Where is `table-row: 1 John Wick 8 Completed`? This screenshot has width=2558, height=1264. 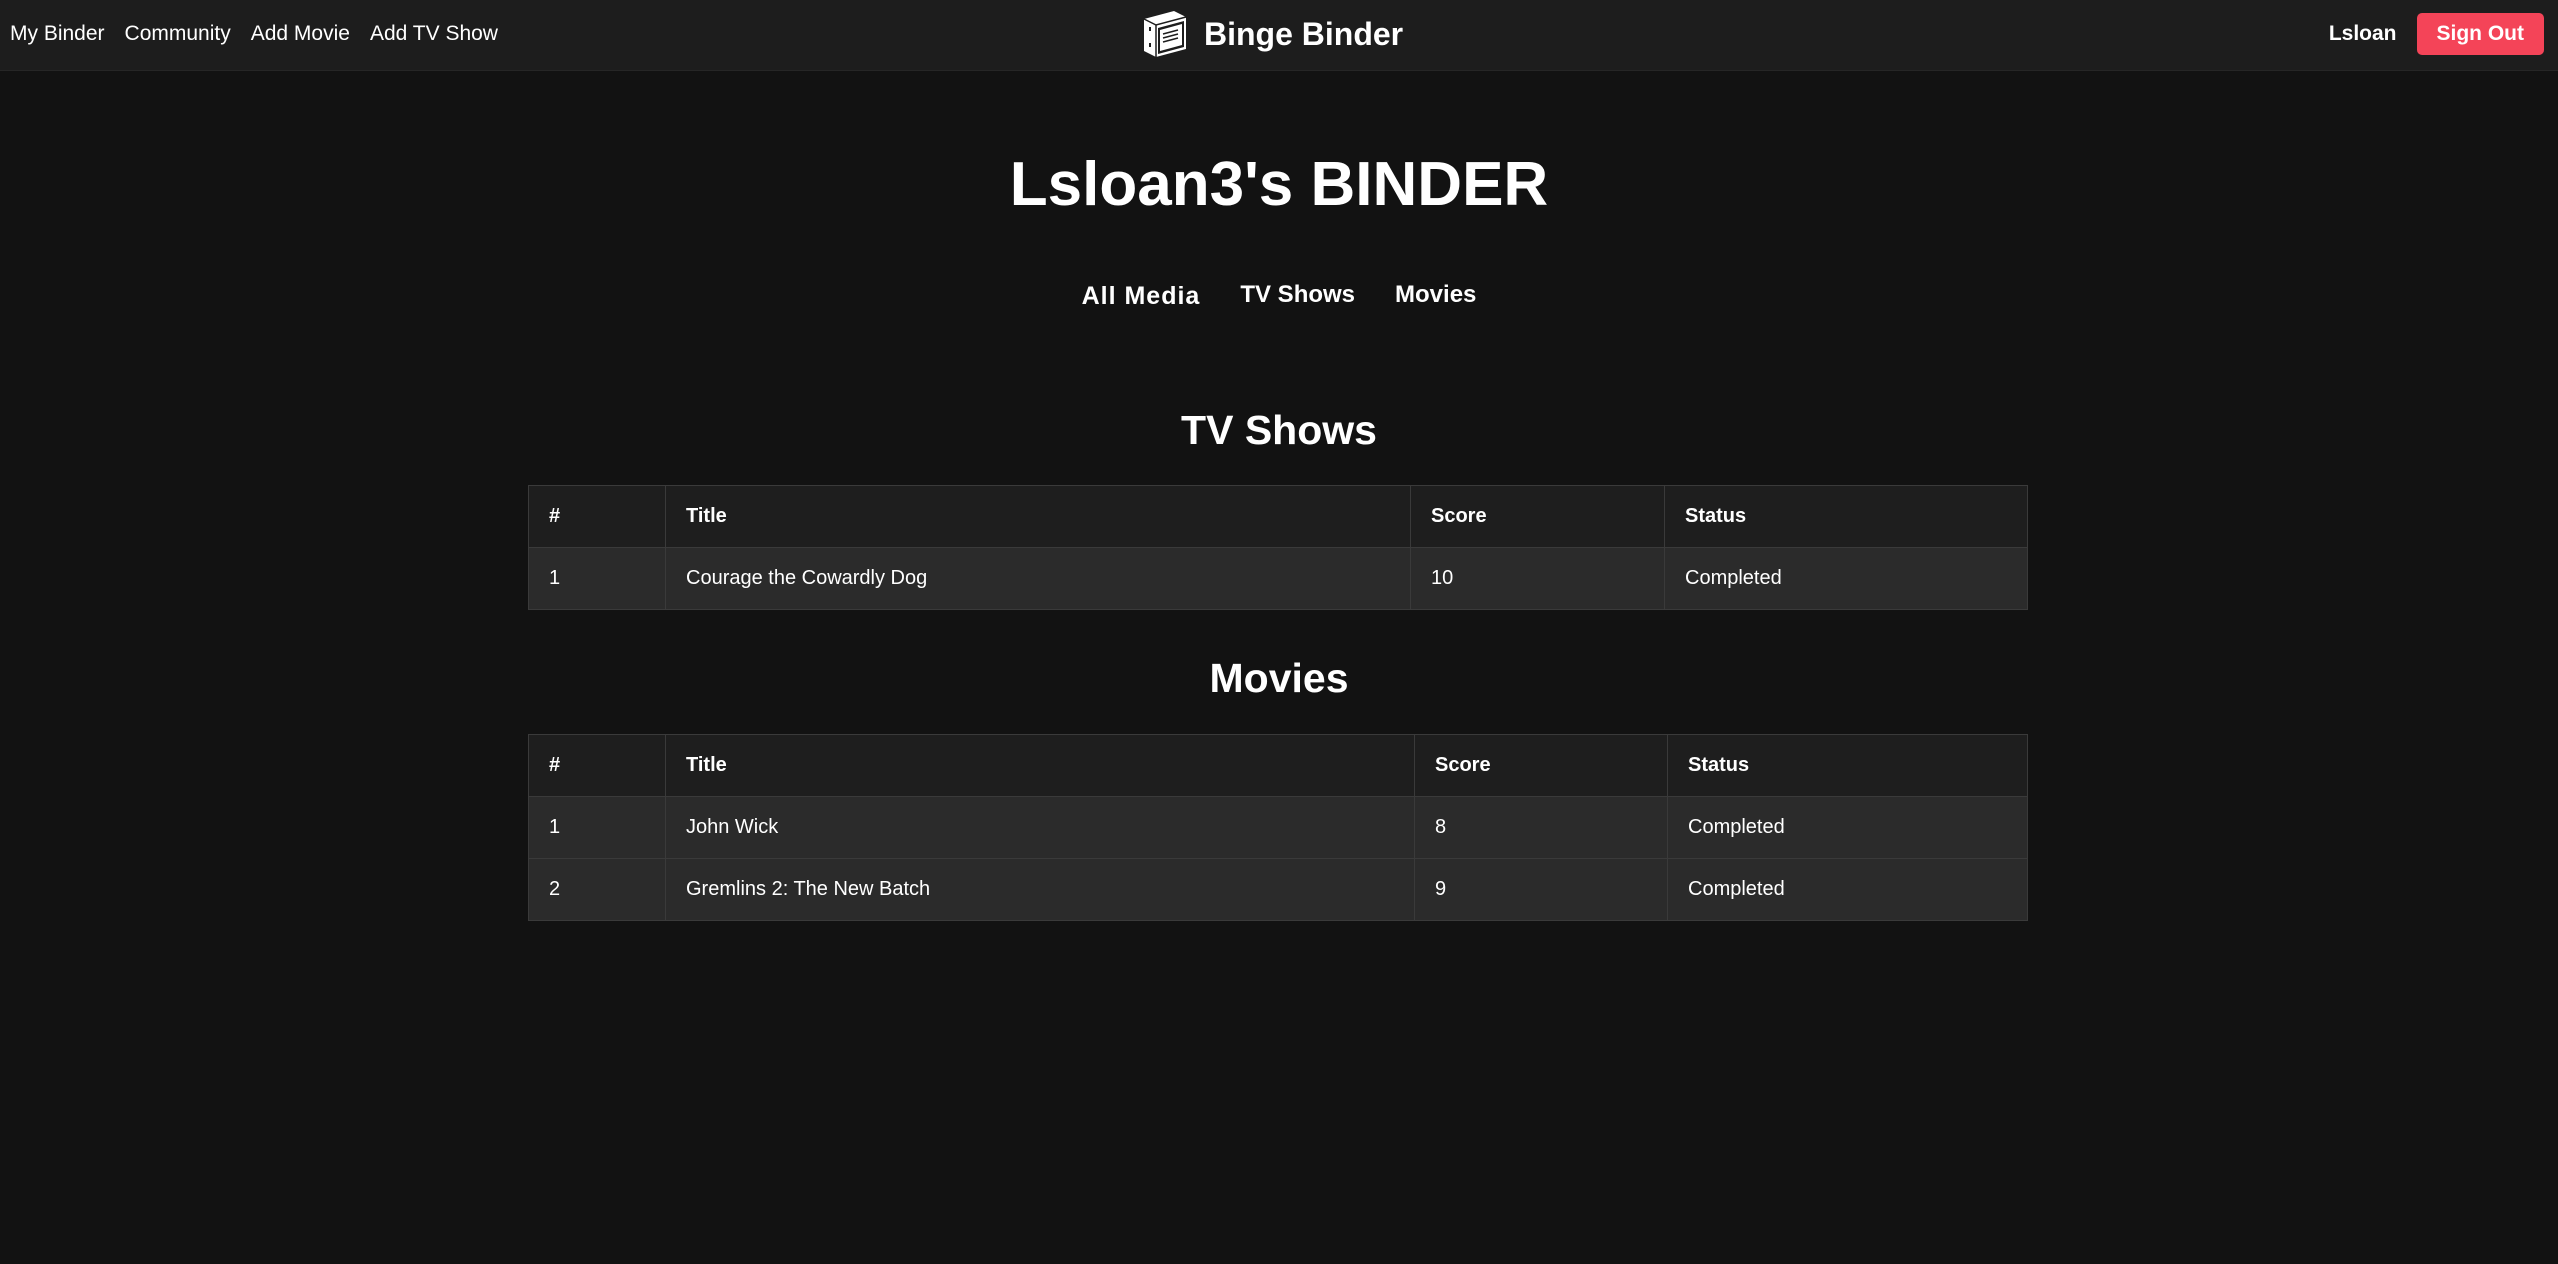 table-row: 1 John Wick 8 Completed is located at coordinates (1278, 827).